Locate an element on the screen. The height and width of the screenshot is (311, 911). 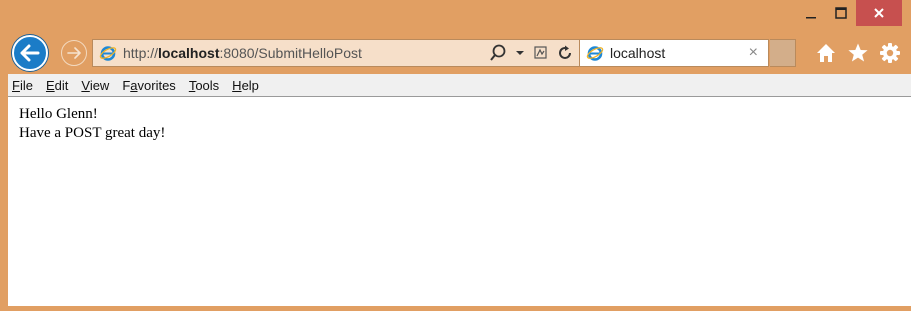
url-text: http://localhost:8080/SubmitHelloPost is located at coordinates (242, 53).